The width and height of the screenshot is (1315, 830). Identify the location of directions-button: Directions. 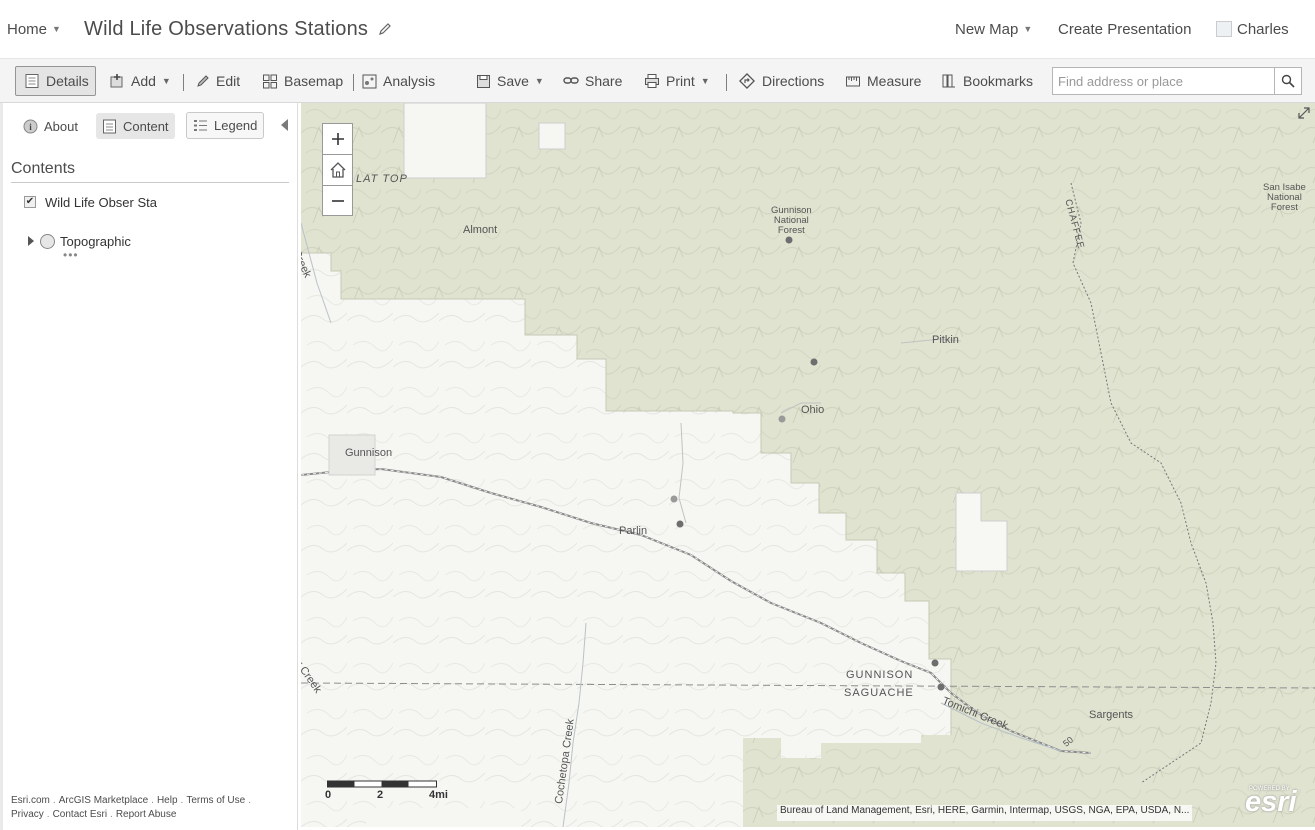
(781, 81).